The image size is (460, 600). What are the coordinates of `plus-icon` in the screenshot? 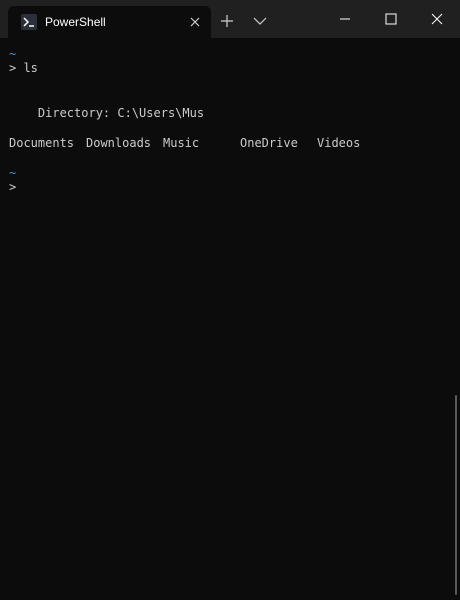 It's located at (227, 21).